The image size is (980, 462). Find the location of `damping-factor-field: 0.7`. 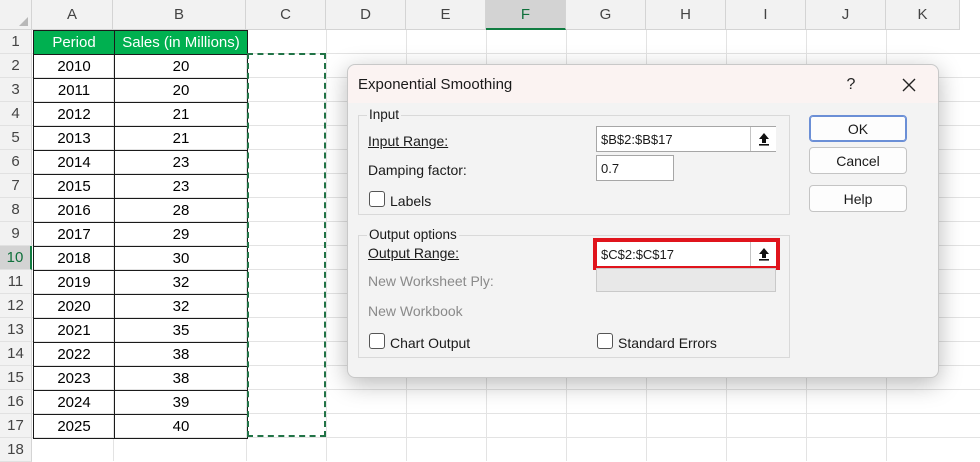

damping-factor-field: 0.7 is located at coordinates (635, 168).